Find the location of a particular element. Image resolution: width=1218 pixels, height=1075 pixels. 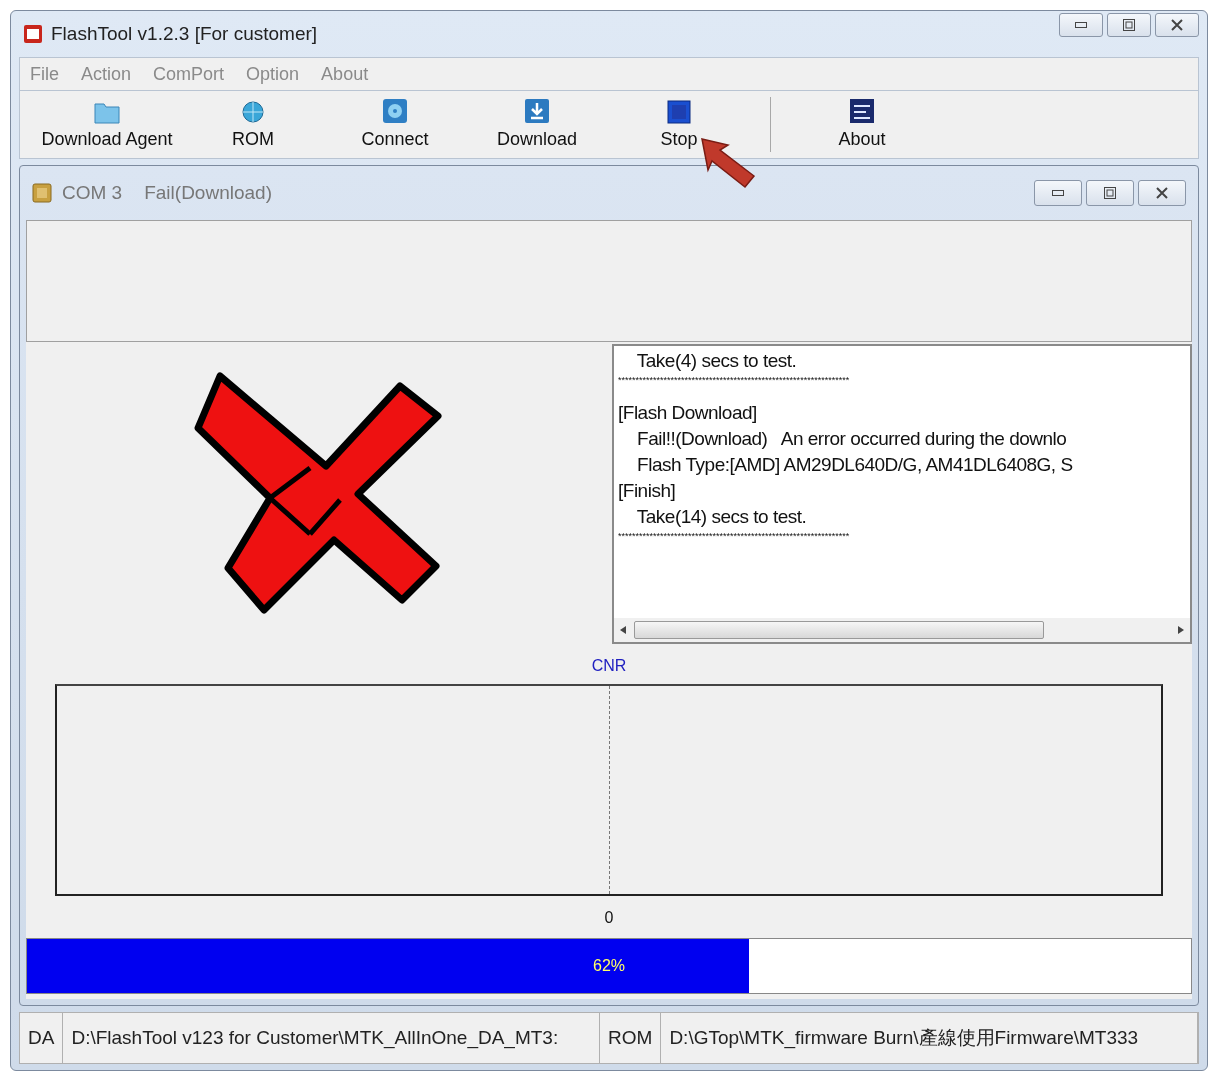

horizontal-scrollbar is located at coordinates (902, 630).